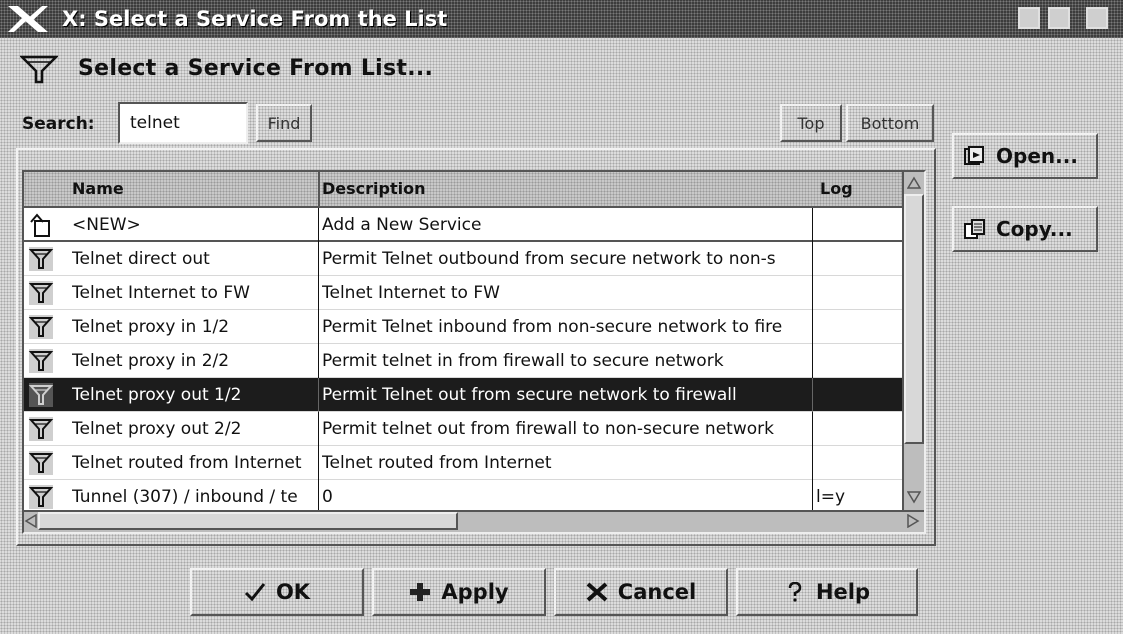 The image size is (1123, 634). I want to click on column-header-name: Name, so click(98, 189).